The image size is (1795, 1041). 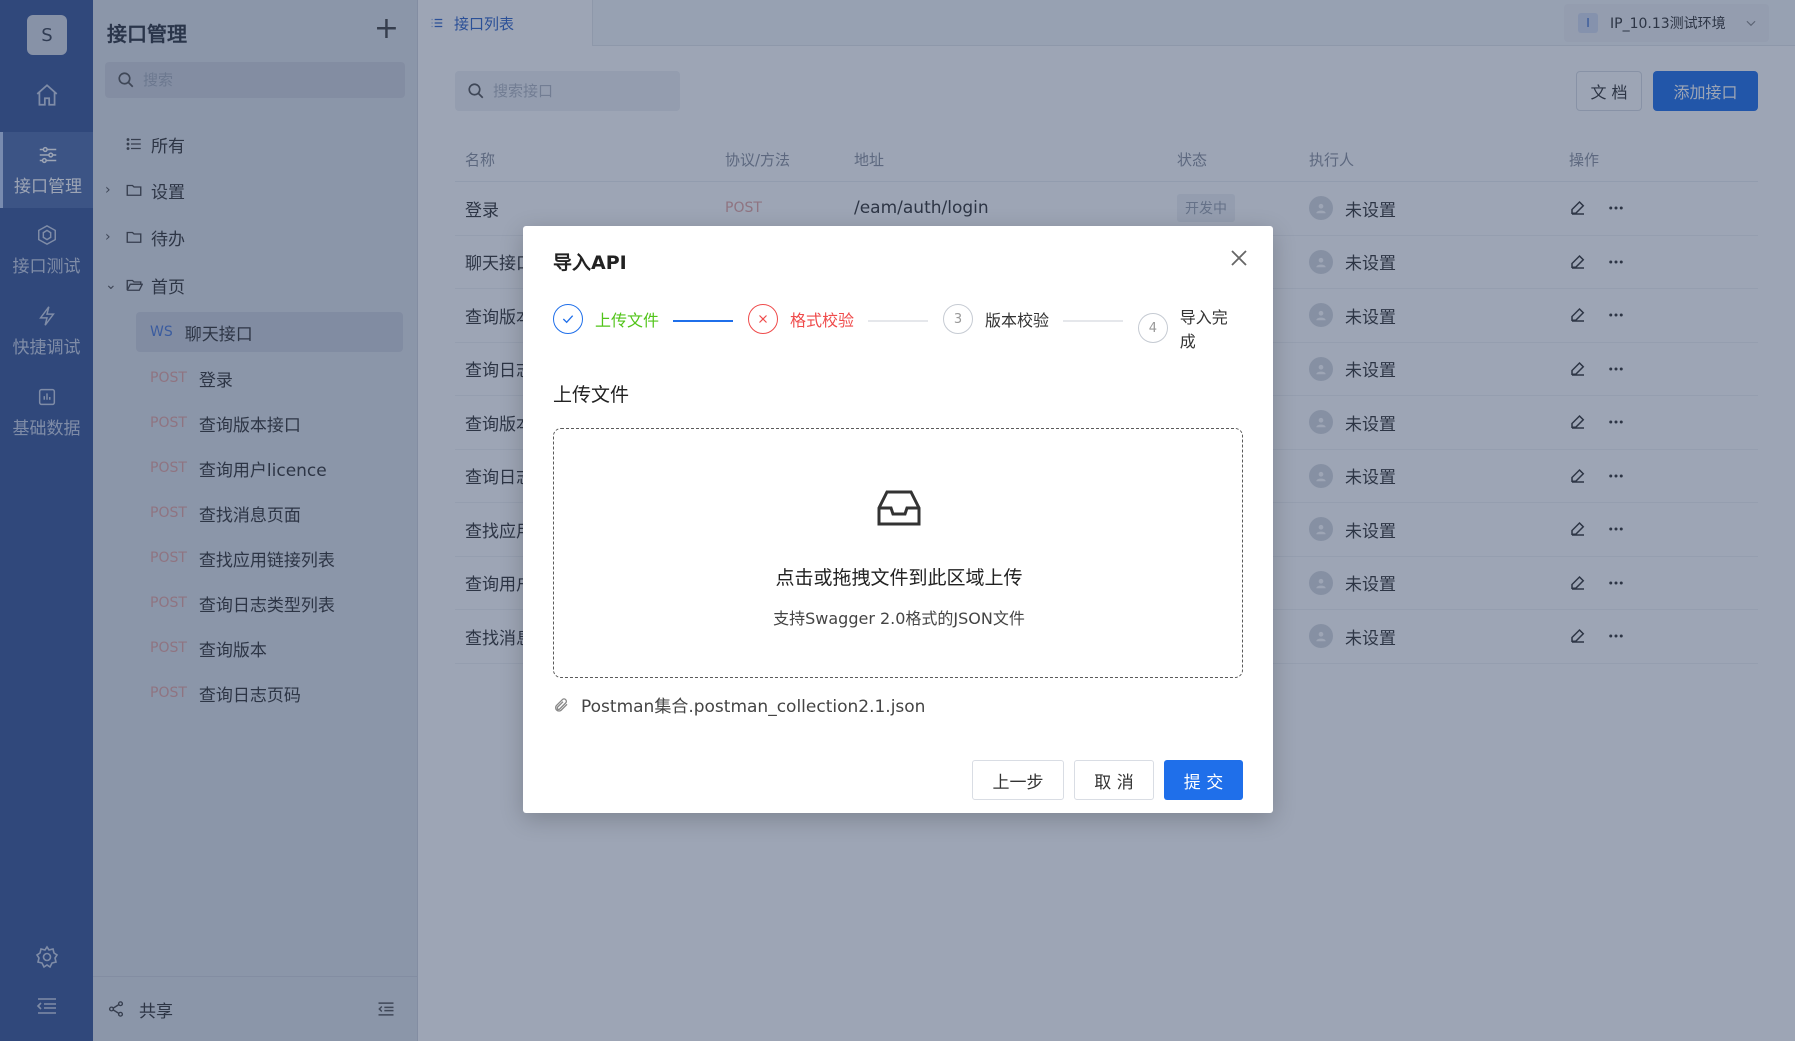 What do you see at coordinates (568, 319) in the screenshot?
I see `check-icon` at bounding box center [568, 319].